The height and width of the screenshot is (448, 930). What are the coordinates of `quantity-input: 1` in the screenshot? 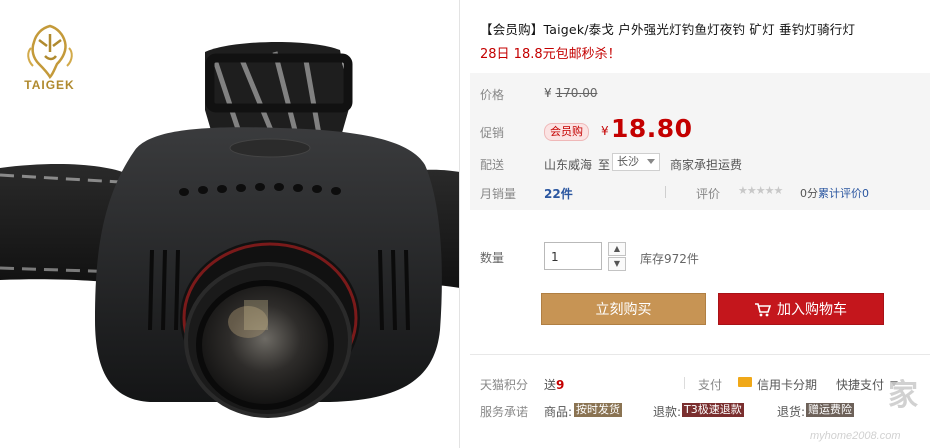 It's located at (573, 256).